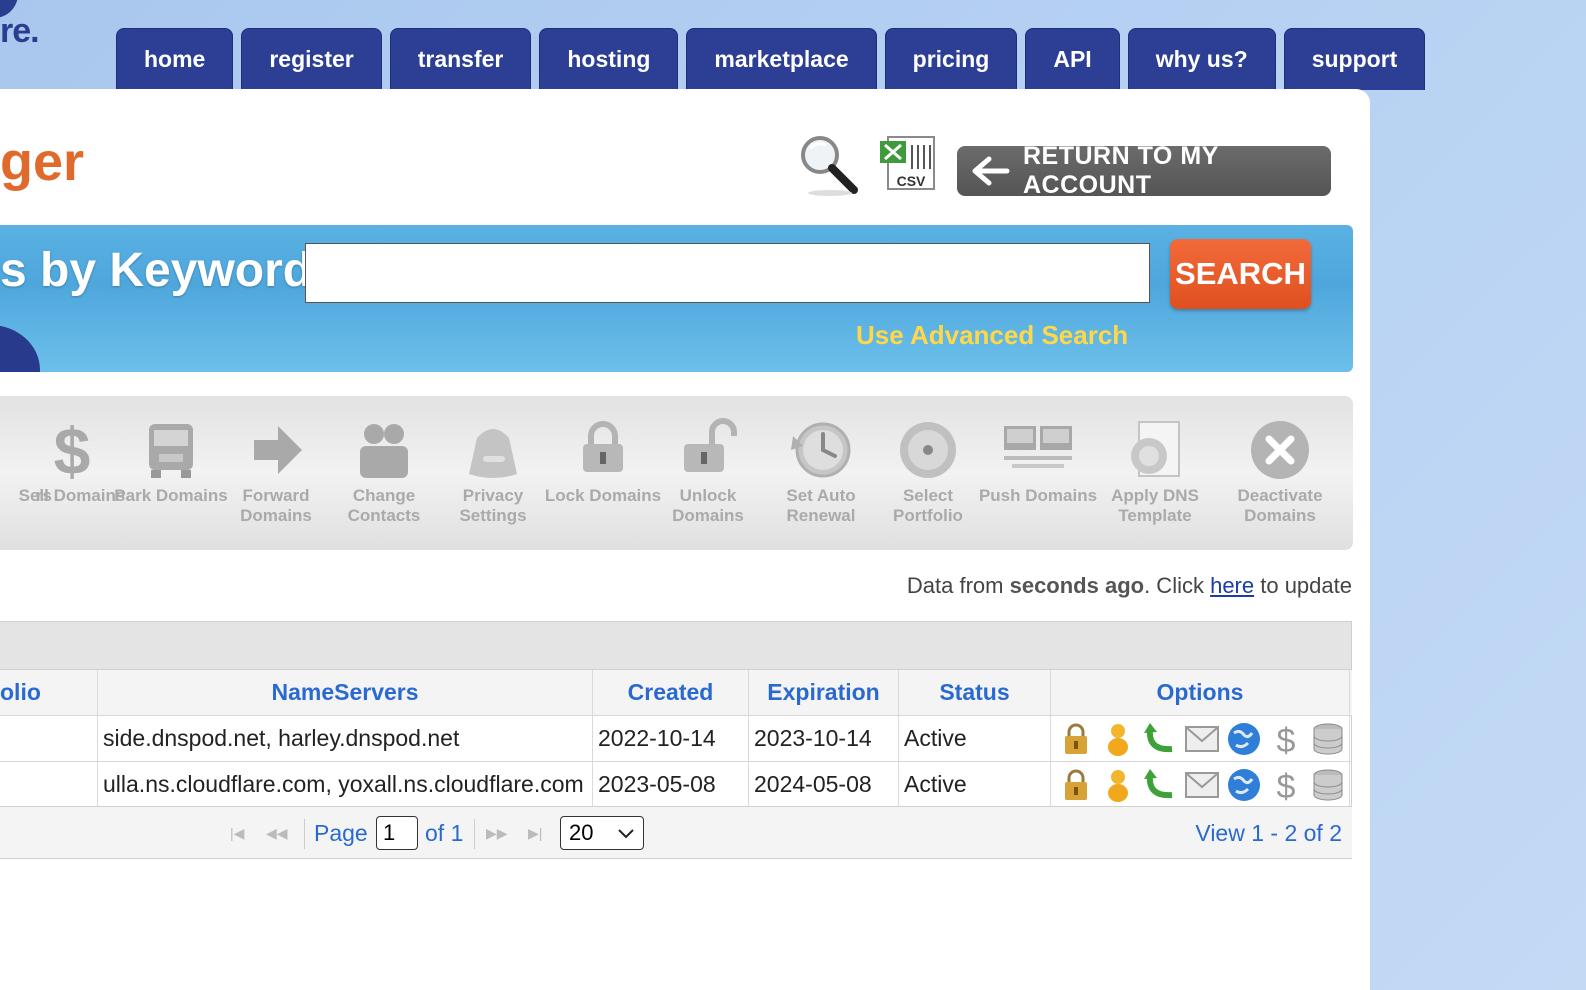  Describe the element at coordinates (708, 473) in the screenshot. I see `toolbar-item-unlock-domains: Unlock Domains` at that location.